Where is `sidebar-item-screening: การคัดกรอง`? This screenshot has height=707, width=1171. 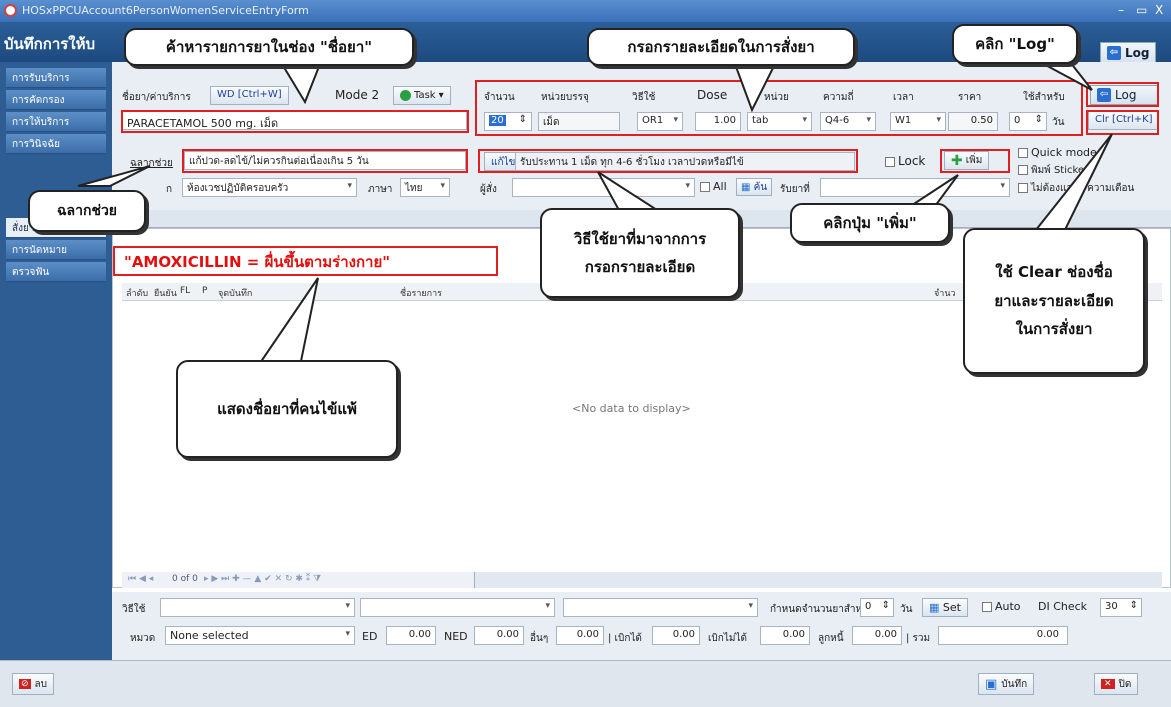
sidebar-item-screening: การคัดกรอง is located at coordinates (56, 100).